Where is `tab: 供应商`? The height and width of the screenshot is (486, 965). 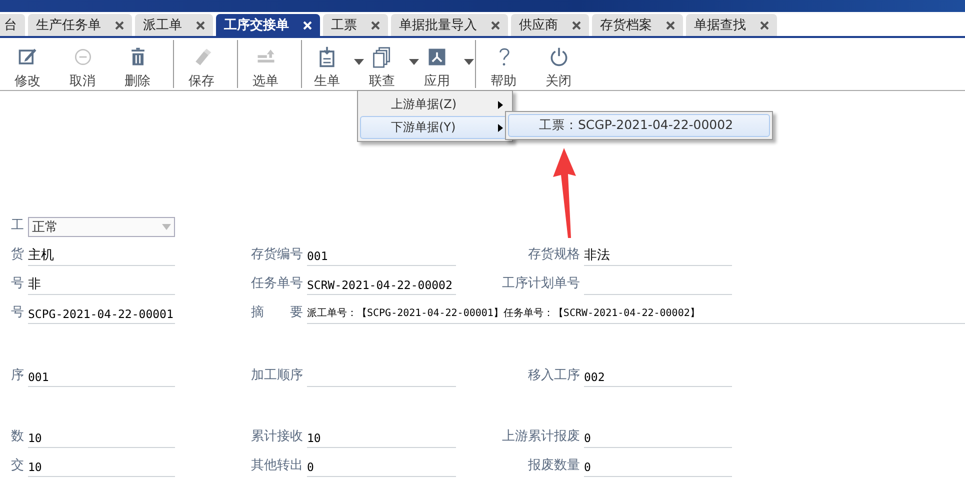
tab: 供应商 is located at coordinates (550, 25).